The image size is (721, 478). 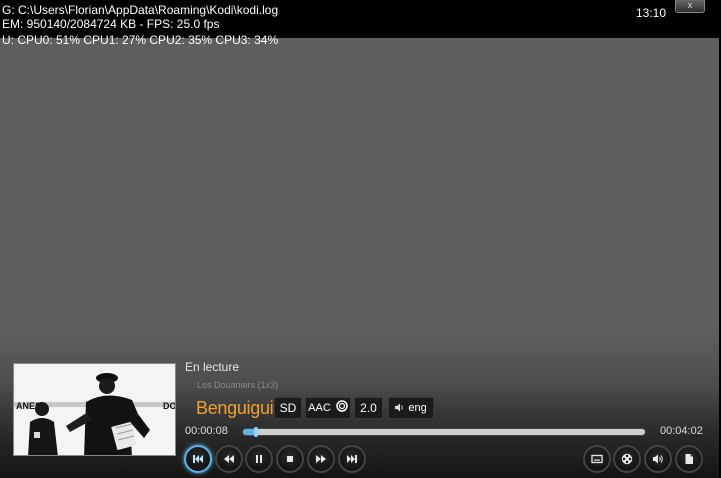 What do you see at coordinates (319, 408) in the screenshot?
I see `audio-codec-label: AAC` at bounding box center [319, 408].